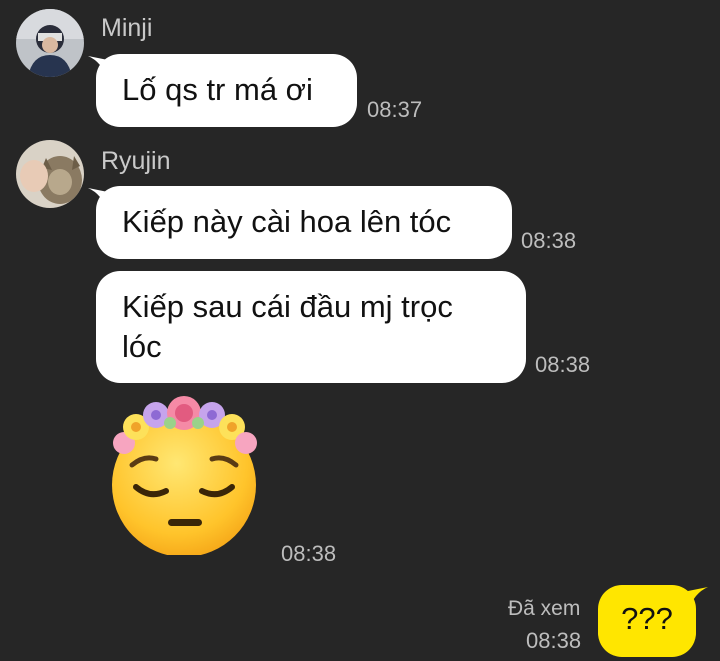  I want to click on message-text: Kiếp này cài hoa lên tóc, so click(287, 221).